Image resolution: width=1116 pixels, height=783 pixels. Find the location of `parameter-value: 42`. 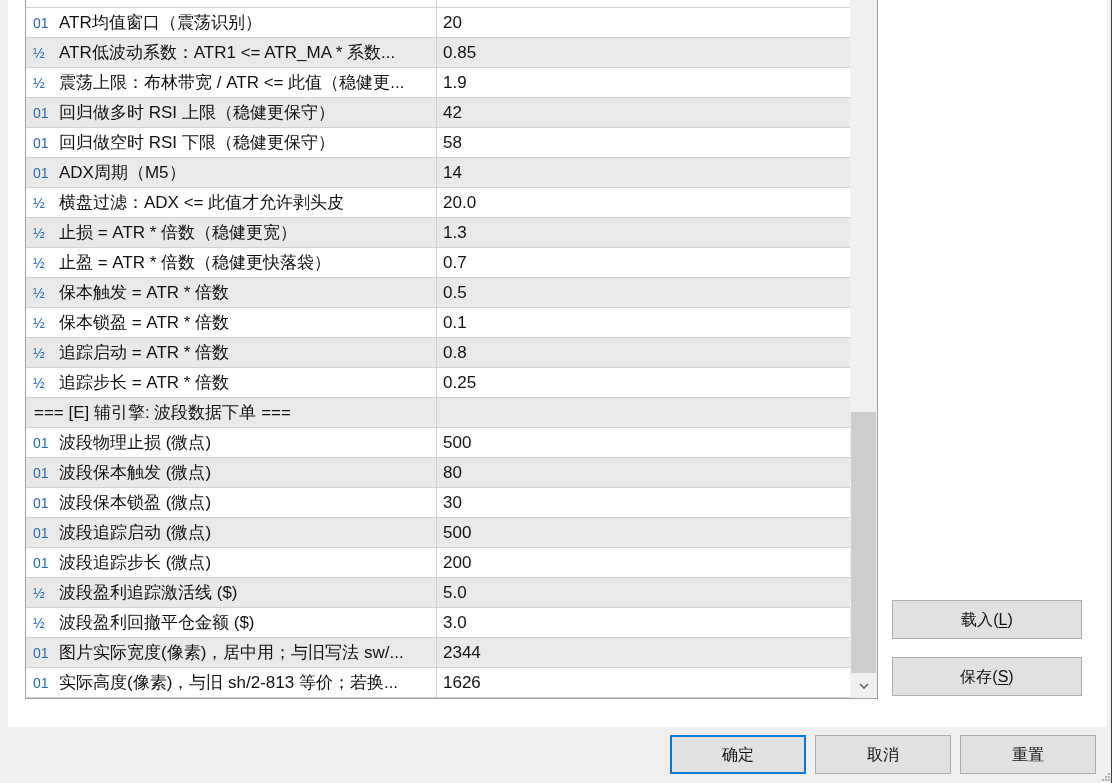

parameter-value: 42 is located at coordinates (452, 112).